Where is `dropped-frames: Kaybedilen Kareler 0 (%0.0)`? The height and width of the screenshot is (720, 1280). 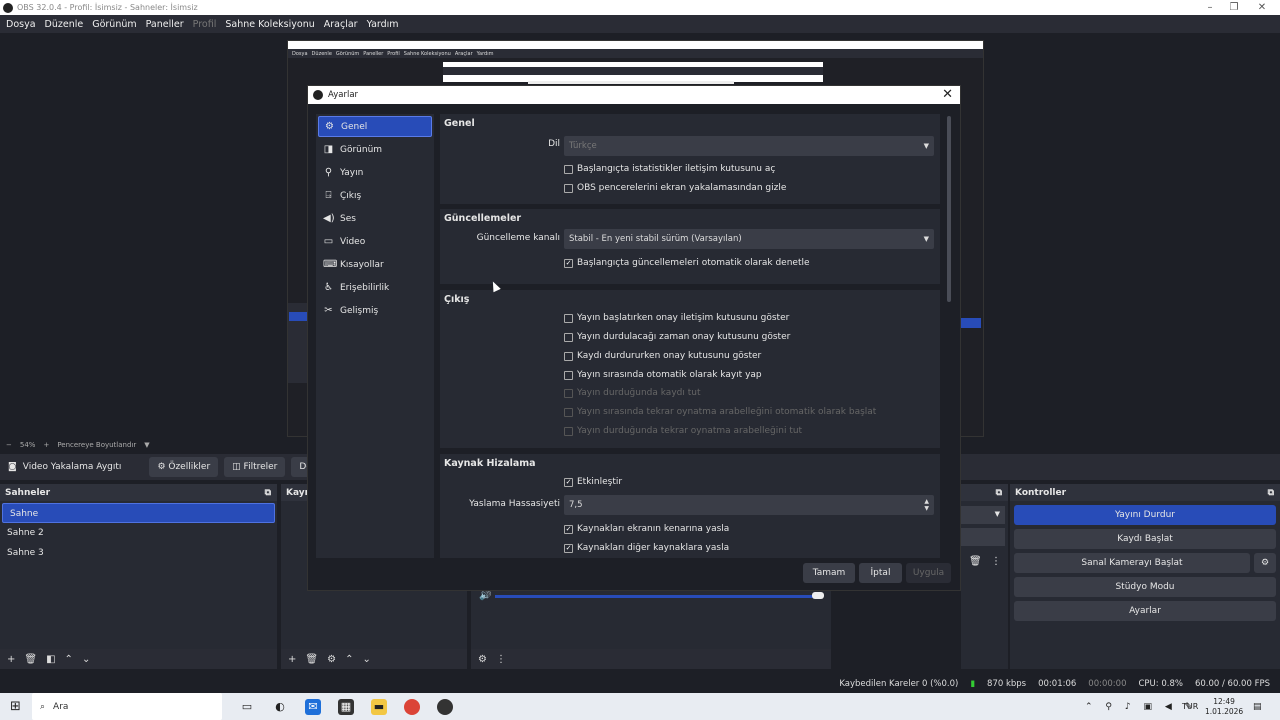 dropped-frames: Kaybedilen Kareler 0 (%0.0) is located at coordinates (899, 684).